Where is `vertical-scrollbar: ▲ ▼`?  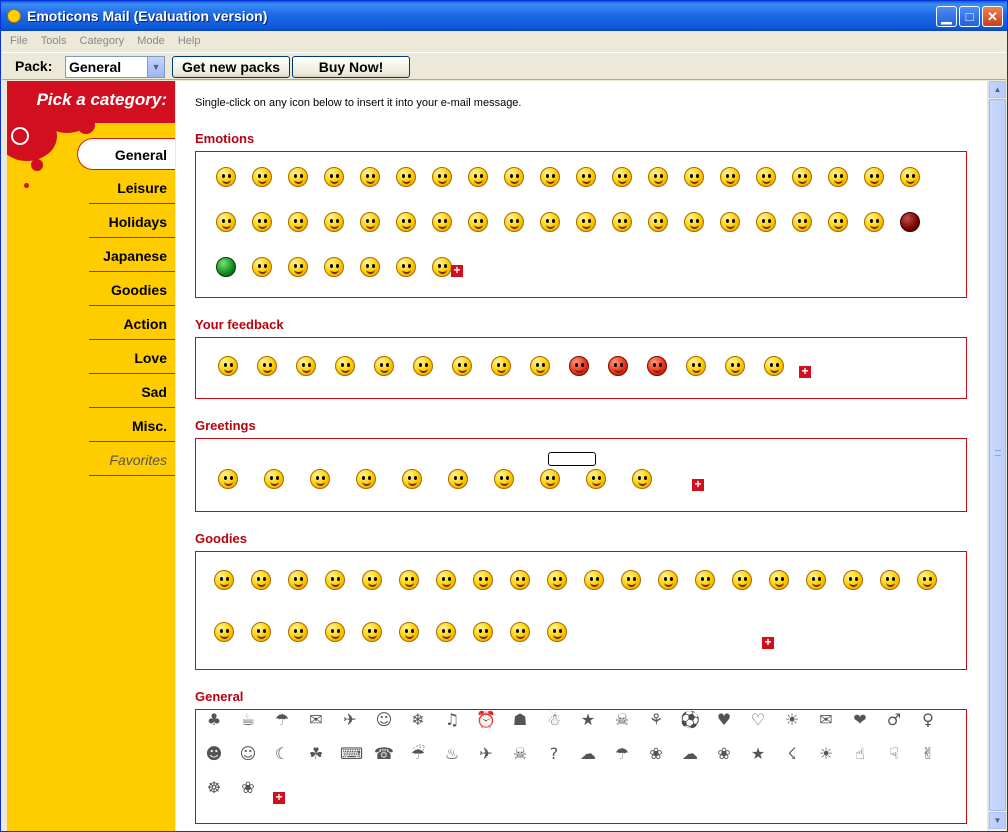
vertical-scrollbar: ▲ ▼ is located at coordinates (997, 456).